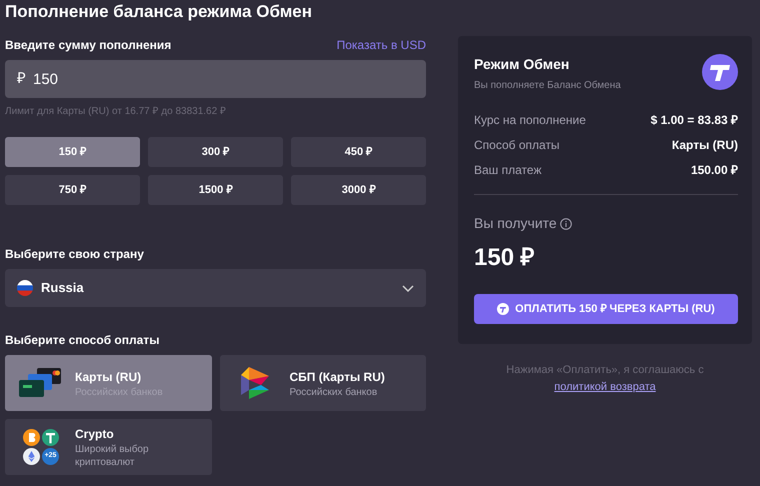 This screenshot has height=486, width=760. What do you see at coordinates (72, 190) in the screenshot?
I see `amount-preset-button: 750 ₽` at bounding box center [72, 190].